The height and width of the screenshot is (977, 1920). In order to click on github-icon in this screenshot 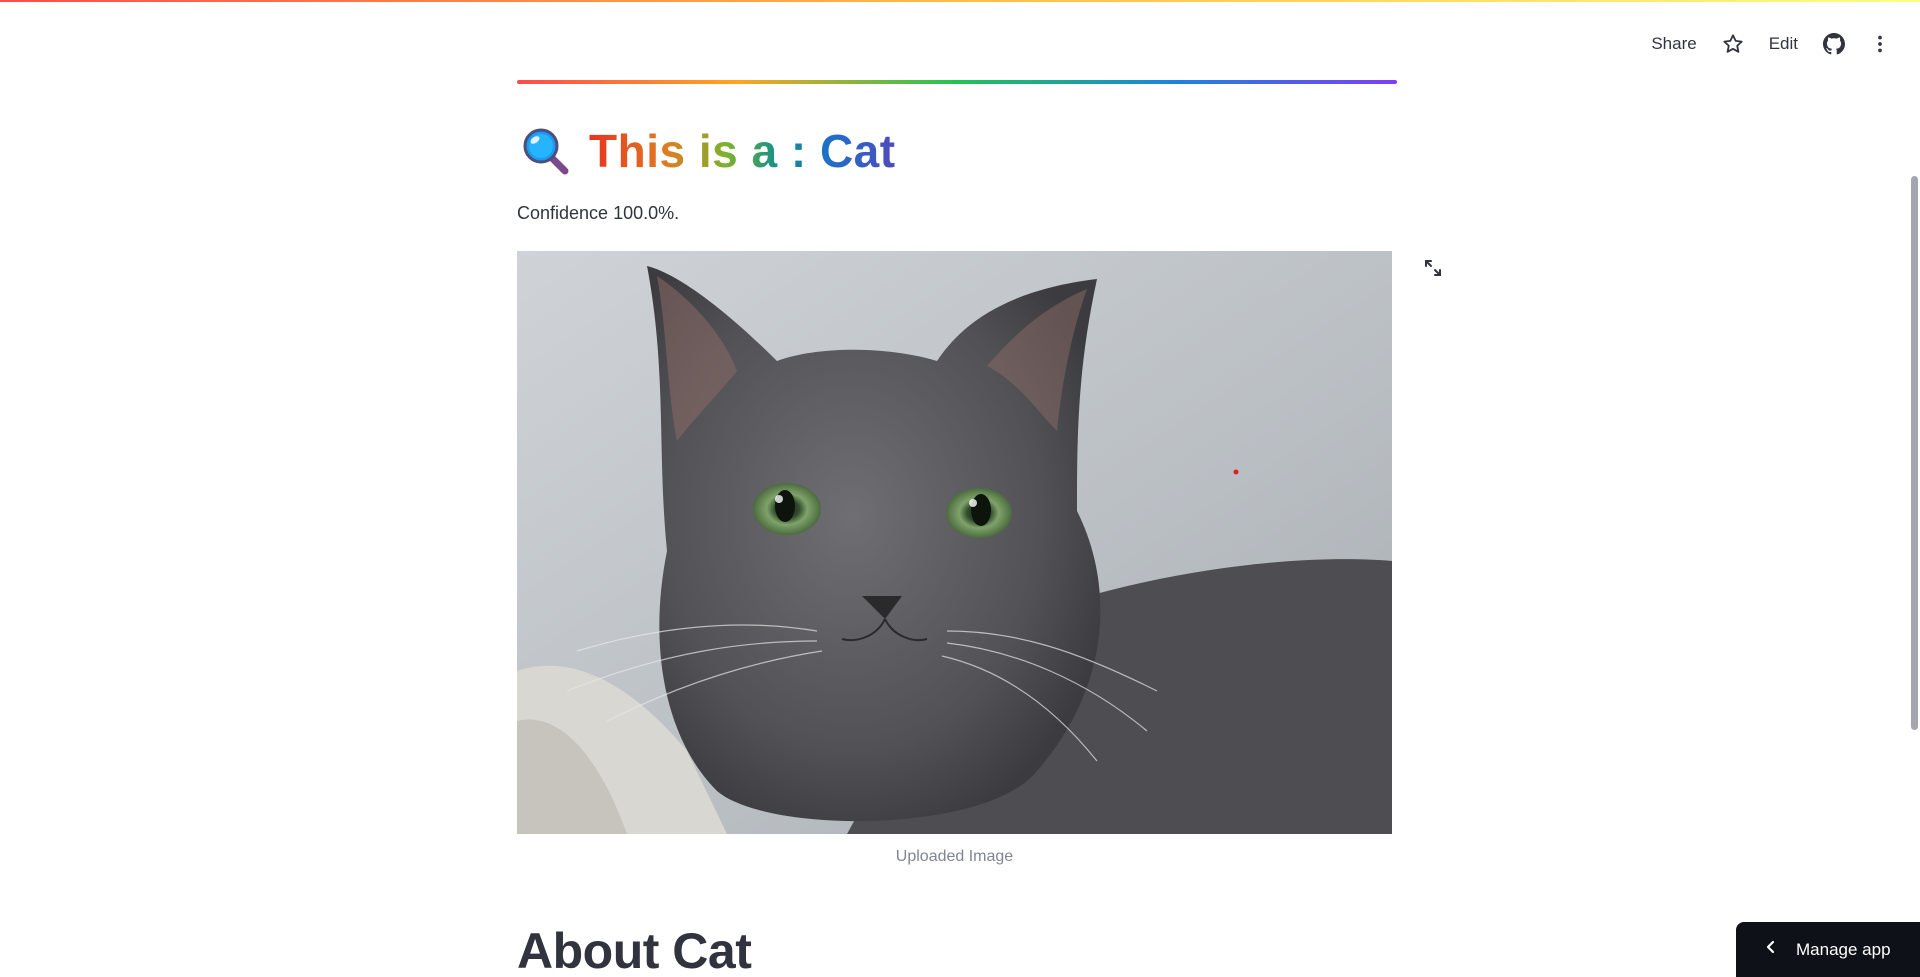, I will do `click(1834, 44)`.